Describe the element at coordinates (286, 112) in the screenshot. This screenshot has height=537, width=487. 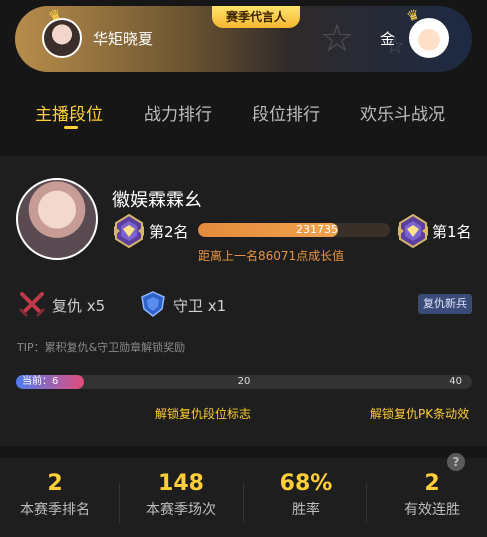
I see `tab-tier-ranking: 段位排行` at that location.